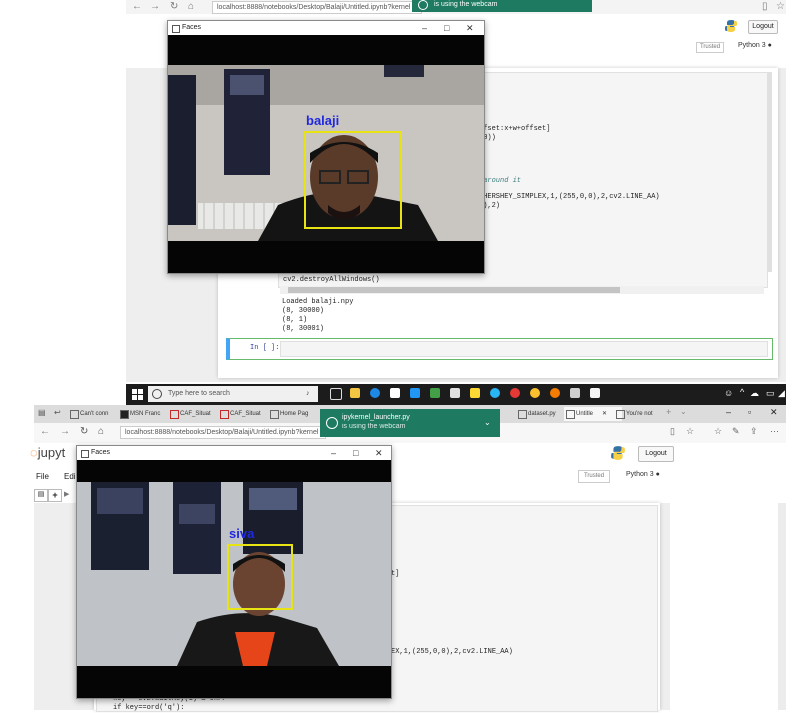 Image resolution: width=812 pixels, height=713 pixels. I want to click on jupyter-logo: ◌jupyt, so click(47, 452).